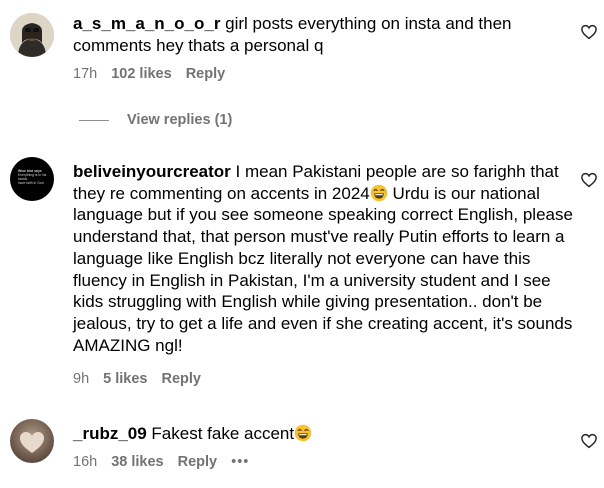 The image size is (604, 488). Describe the element at coordinates (141, 74) in the screenshot. I see `like-count: 102 likes` at that location.